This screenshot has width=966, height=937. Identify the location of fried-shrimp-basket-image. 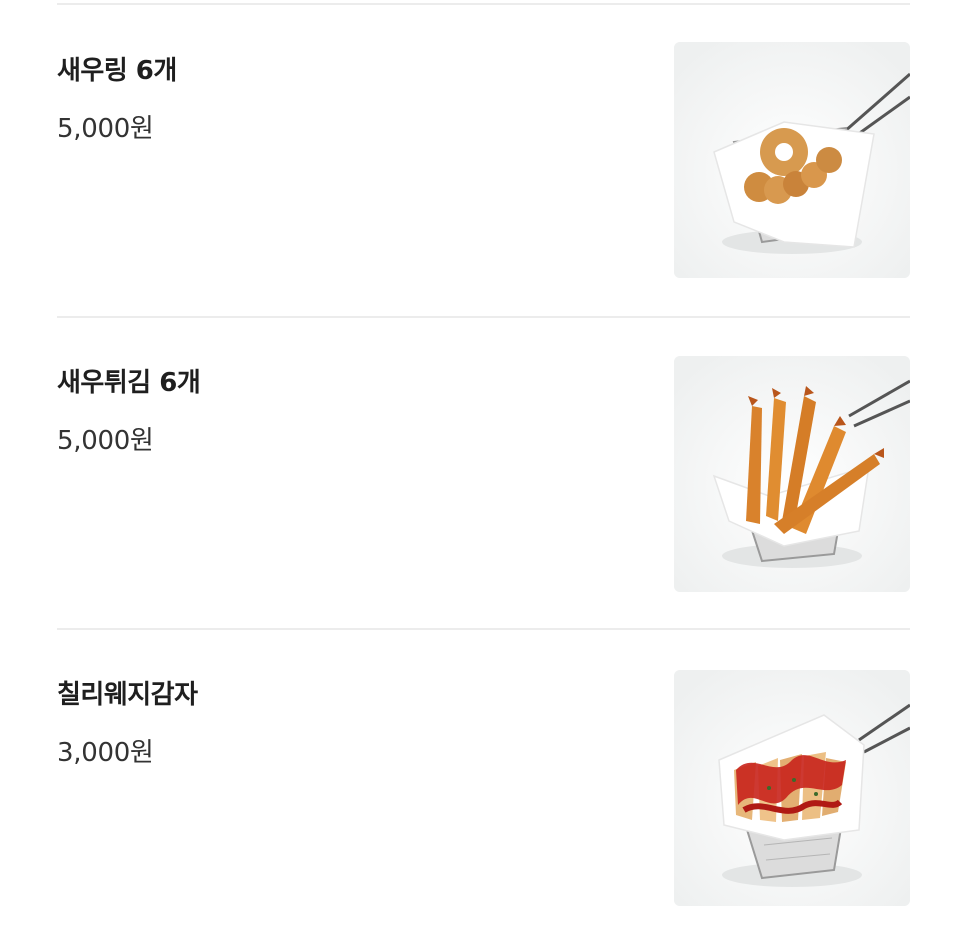
(792, 474).